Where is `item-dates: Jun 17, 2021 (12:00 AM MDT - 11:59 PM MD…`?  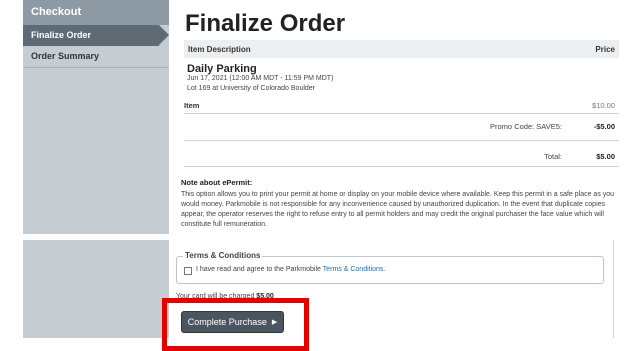 item-dates: Jun 17, 2021 (12:00 AM MDT - 11:59 PM MD… is located at coordinates (260, 78).